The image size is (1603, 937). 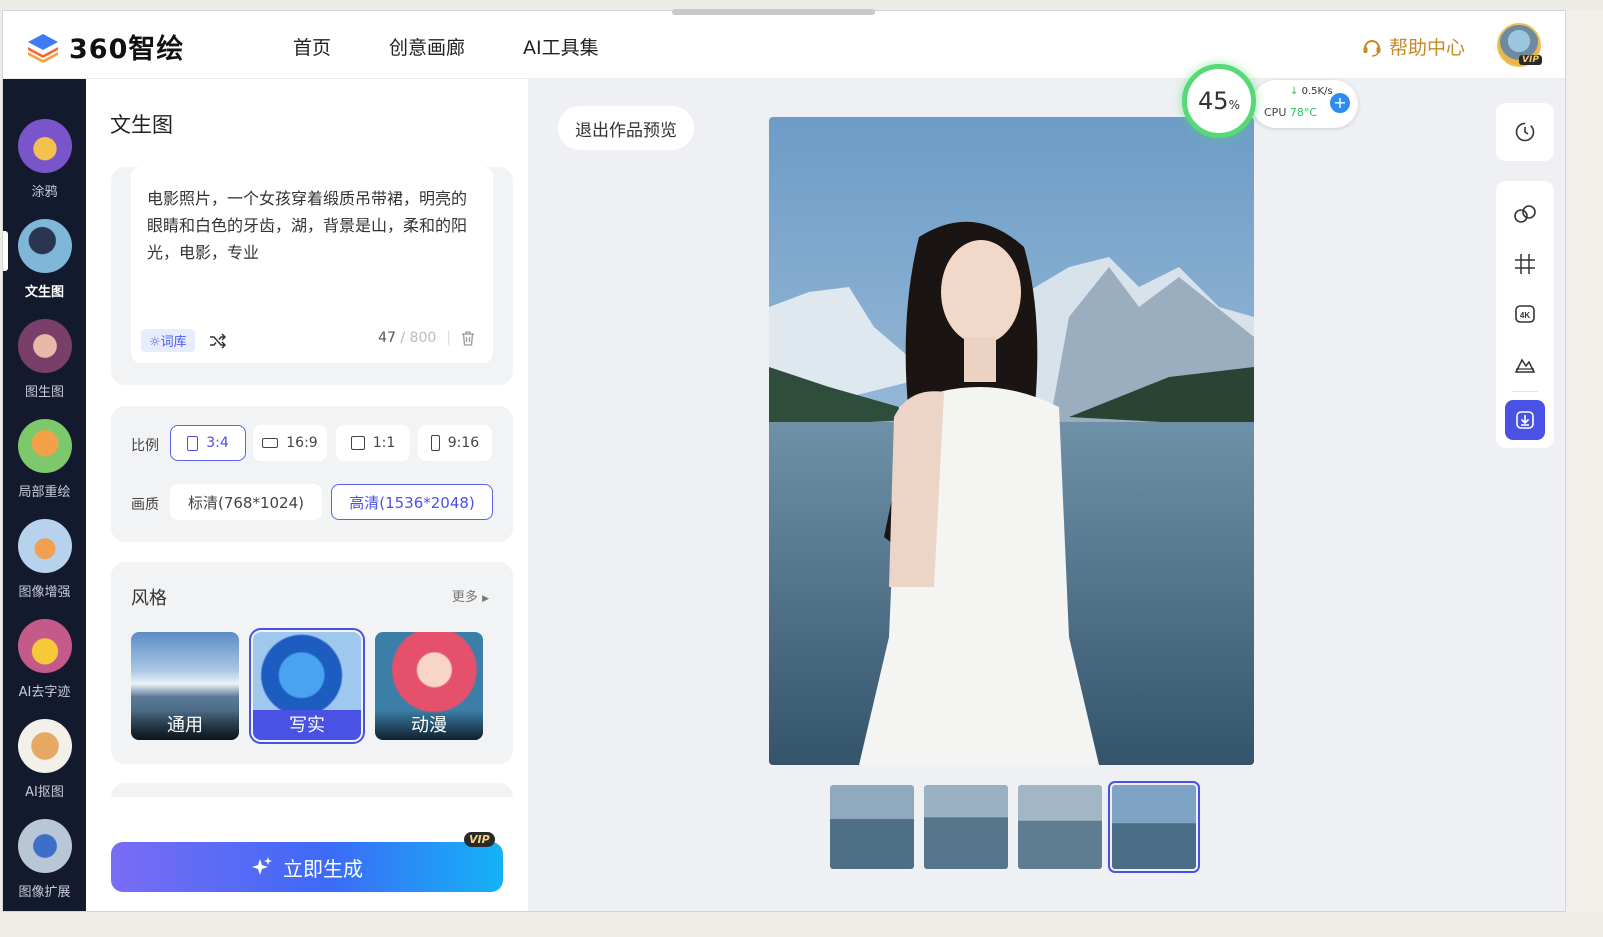 I want to click on tall-ratio-icon, so click(x=435, y=443).